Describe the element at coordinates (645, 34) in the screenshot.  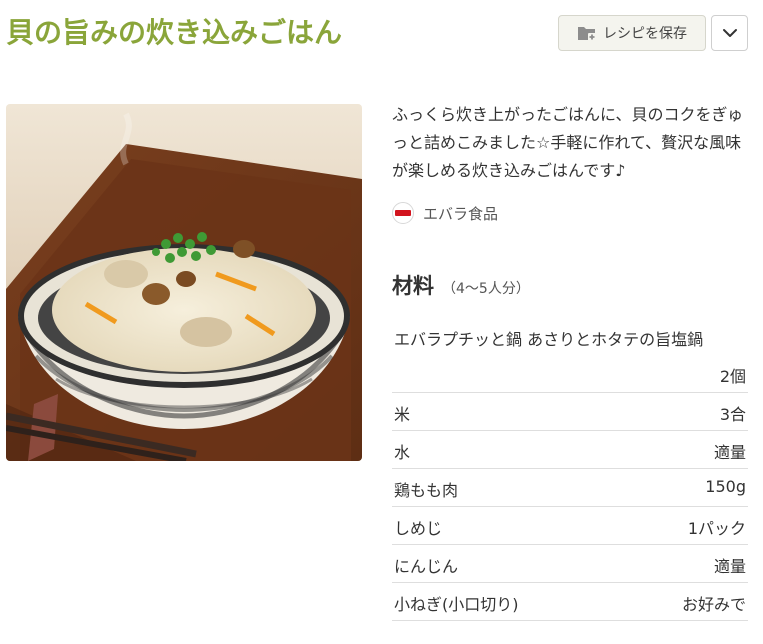
I see `save-recipe-label: レシピを保存` at that location.